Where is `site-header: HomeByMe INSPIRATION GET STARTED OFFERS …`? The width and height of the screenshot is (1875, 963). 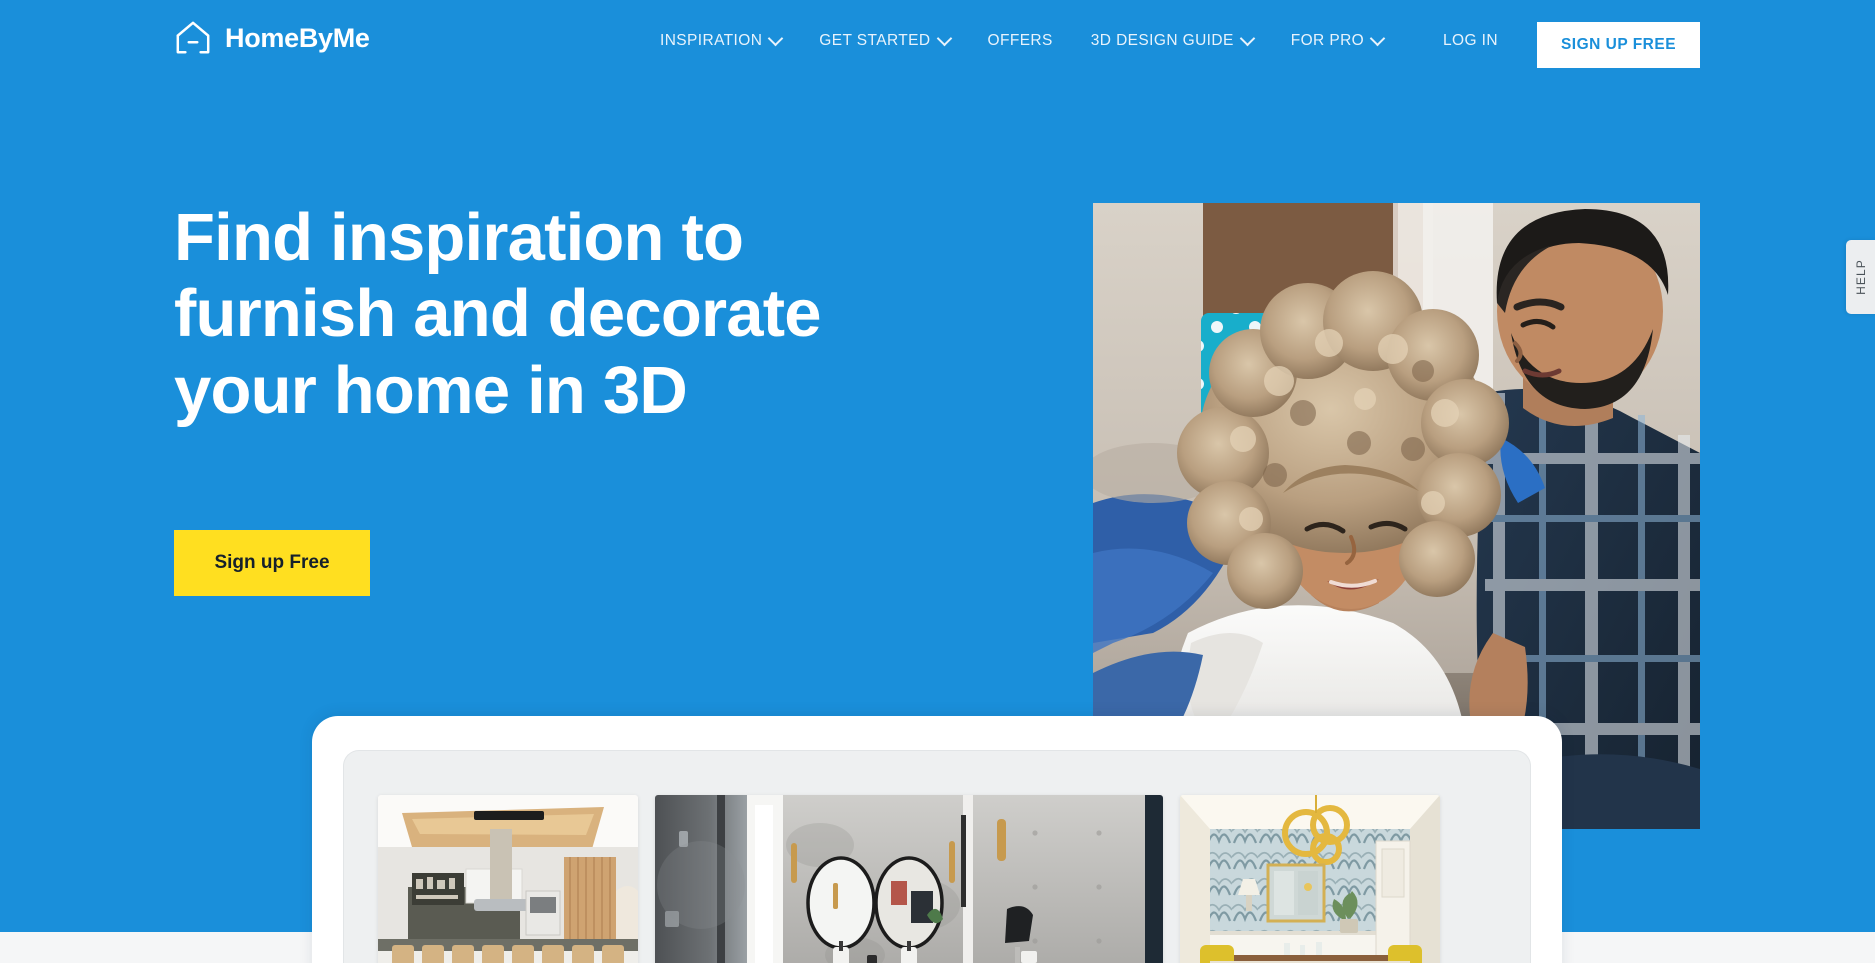 site-header: HomeByMe INSPIRATION GET STARTED OFFERS … is located at coordinates (937, 39).